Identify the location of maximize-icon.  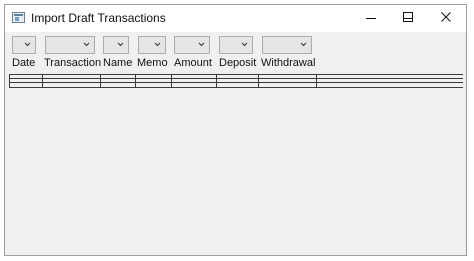
(408, 17).